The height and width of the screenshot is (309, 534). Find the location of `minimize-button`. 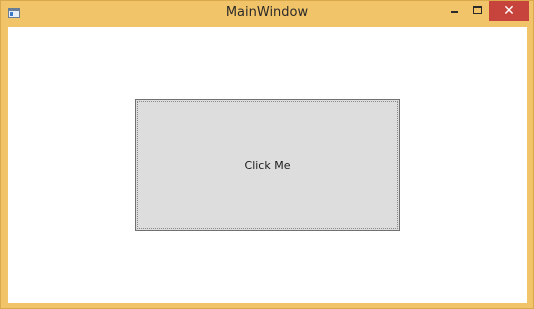

minimize-button is located at coordinates (454, 11).